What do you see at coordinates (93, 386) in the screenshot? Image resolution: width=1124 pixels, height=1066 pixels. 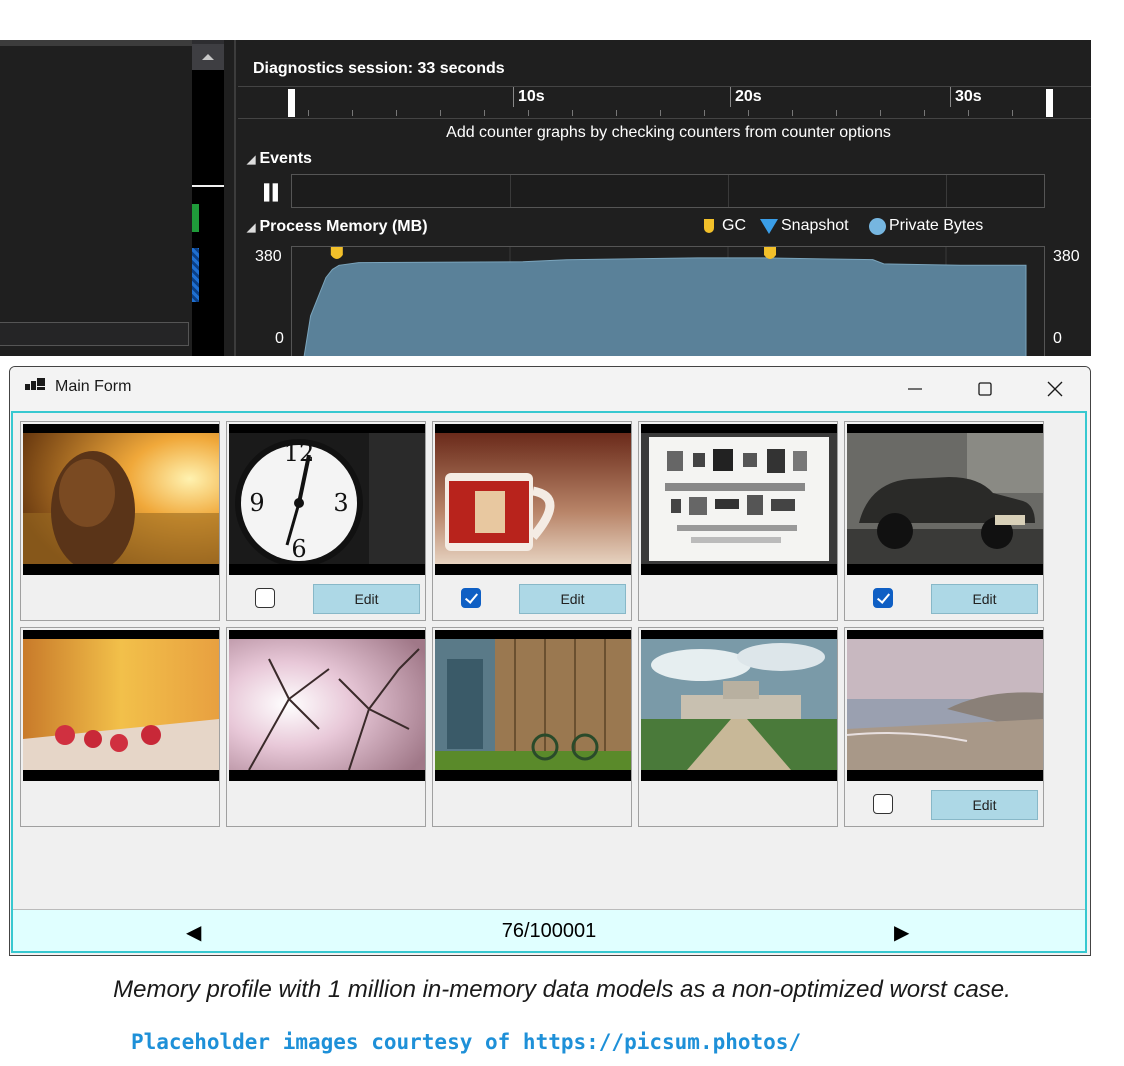 I see `window-title: Main Form` at bounding box center [93, 386].